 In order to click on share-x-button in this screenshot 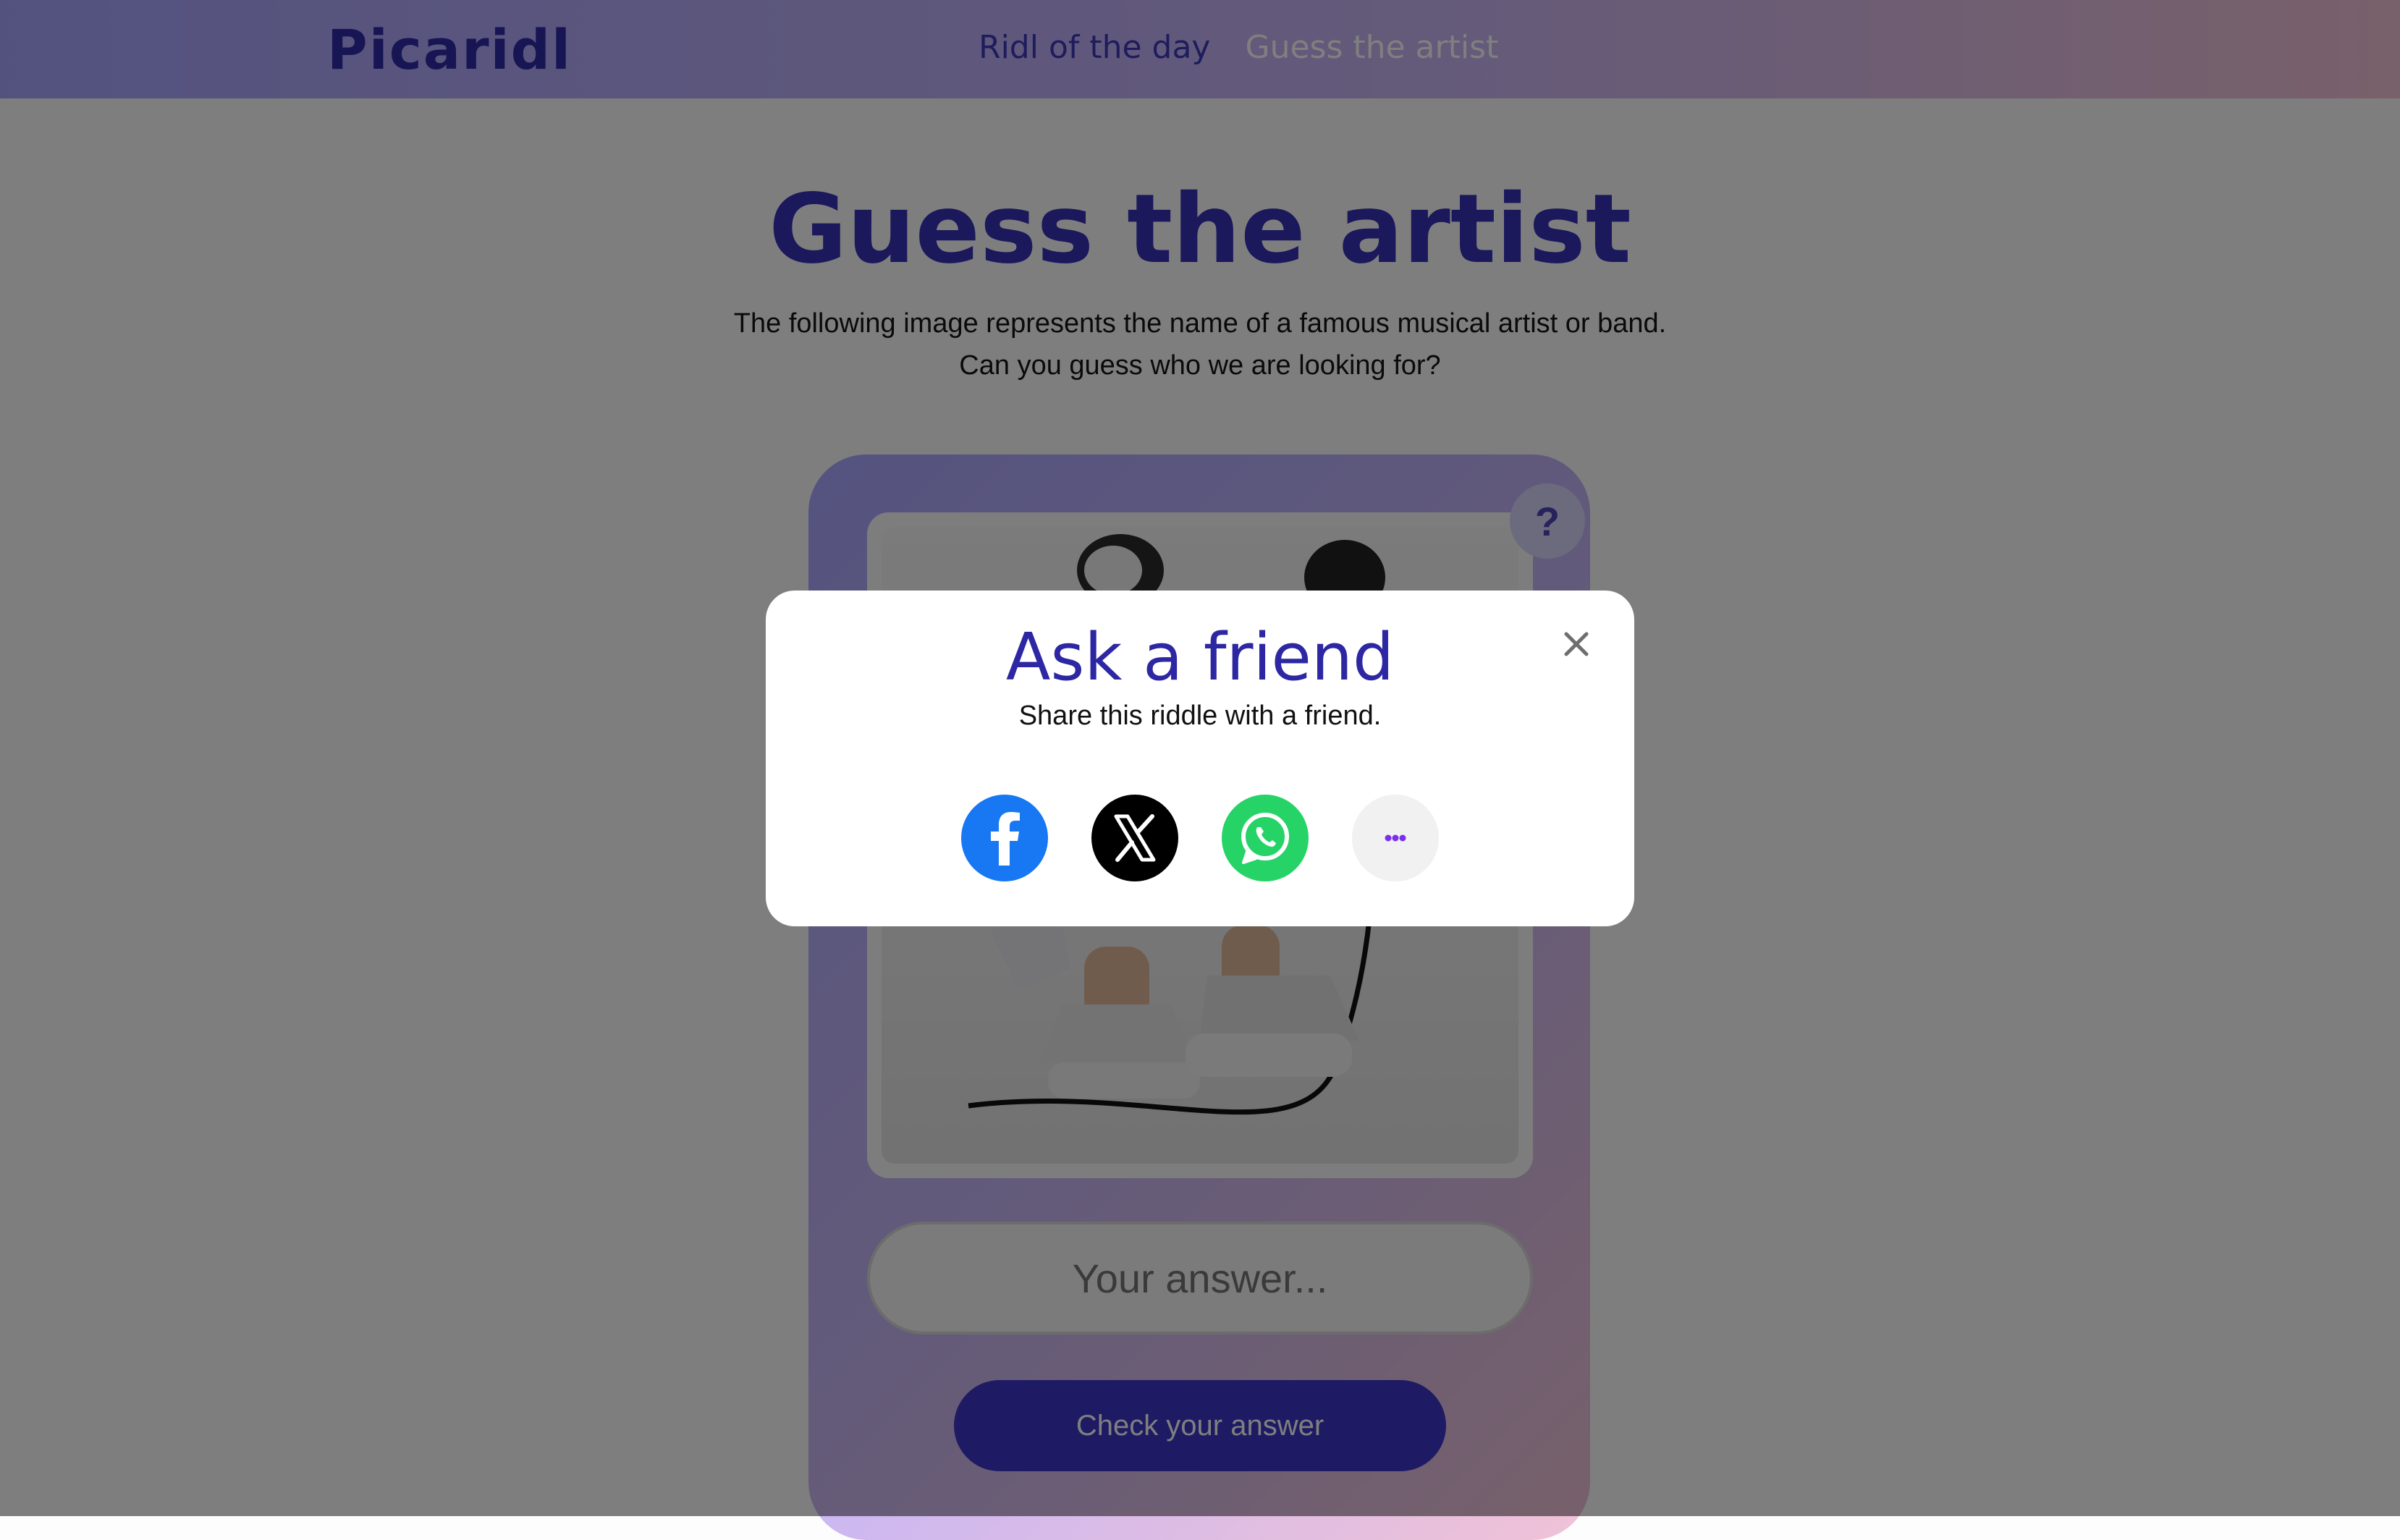, I will do `click(1134, 838)`.